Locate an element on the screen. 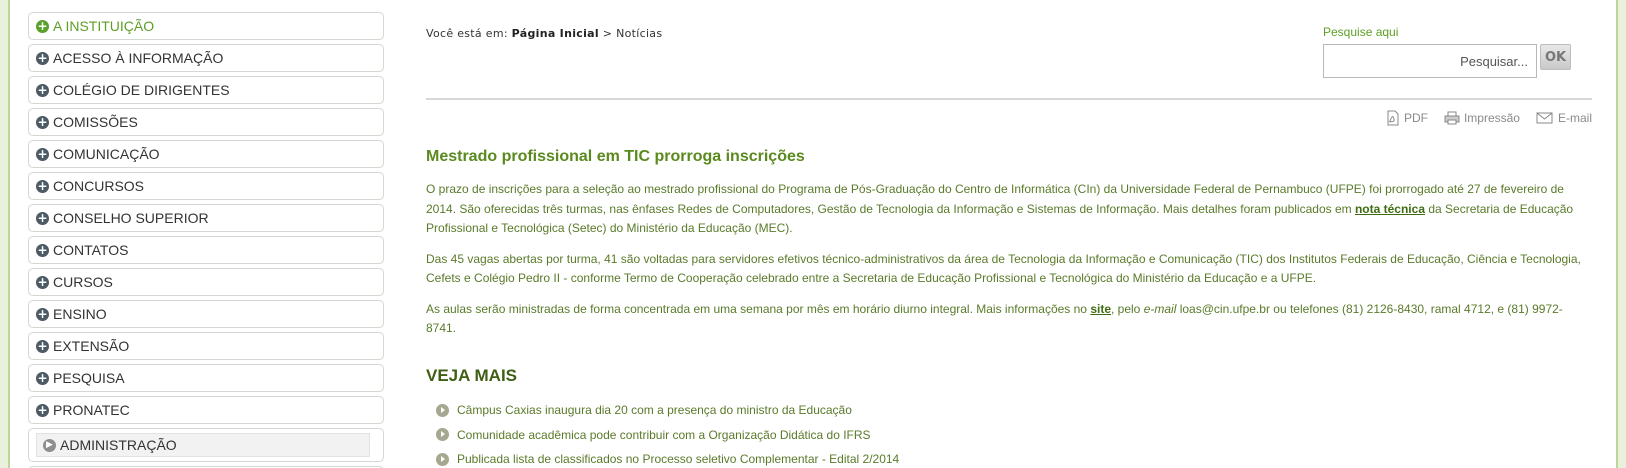 This screenshot has width=1626, height=468. sidebar-item-label: ADMINISTRAÇÃO is located at coordinates (118, 445).